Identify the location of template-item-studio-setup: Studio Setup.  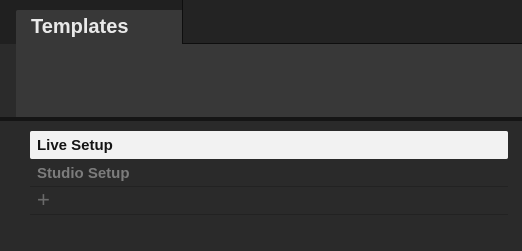
(269, 173).